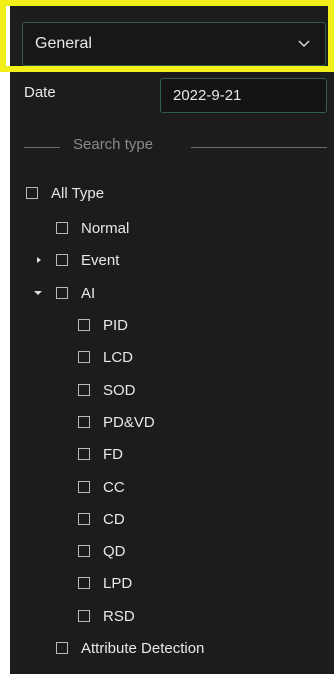 This screenshot has width=334, height=674. What do you see at coordinates (63, 43) in the screenshot?
I see `search-mode-value: General` at bounding box center [63, 43].